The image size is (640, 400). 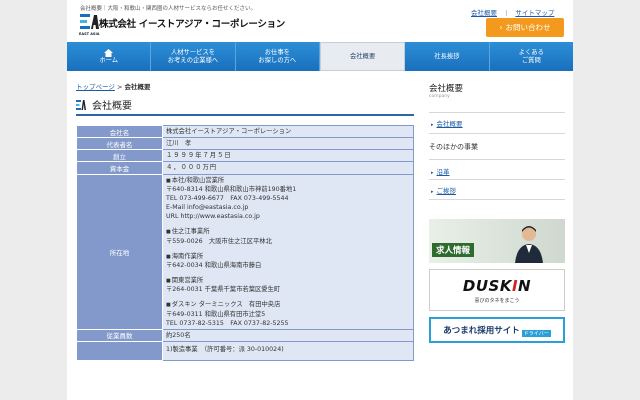 I want to click on nav-for-jobseekers: お仕事を お探しの方へ, so click(x=278, y=56).